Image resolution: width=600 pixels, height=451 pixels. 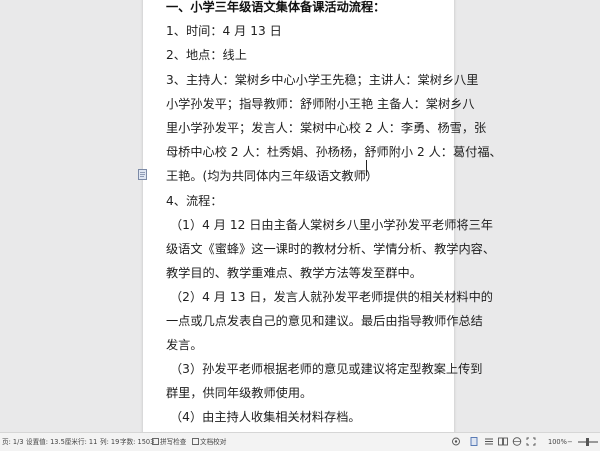 I want to click on reading-view-icon, so click(x=503, y=441).